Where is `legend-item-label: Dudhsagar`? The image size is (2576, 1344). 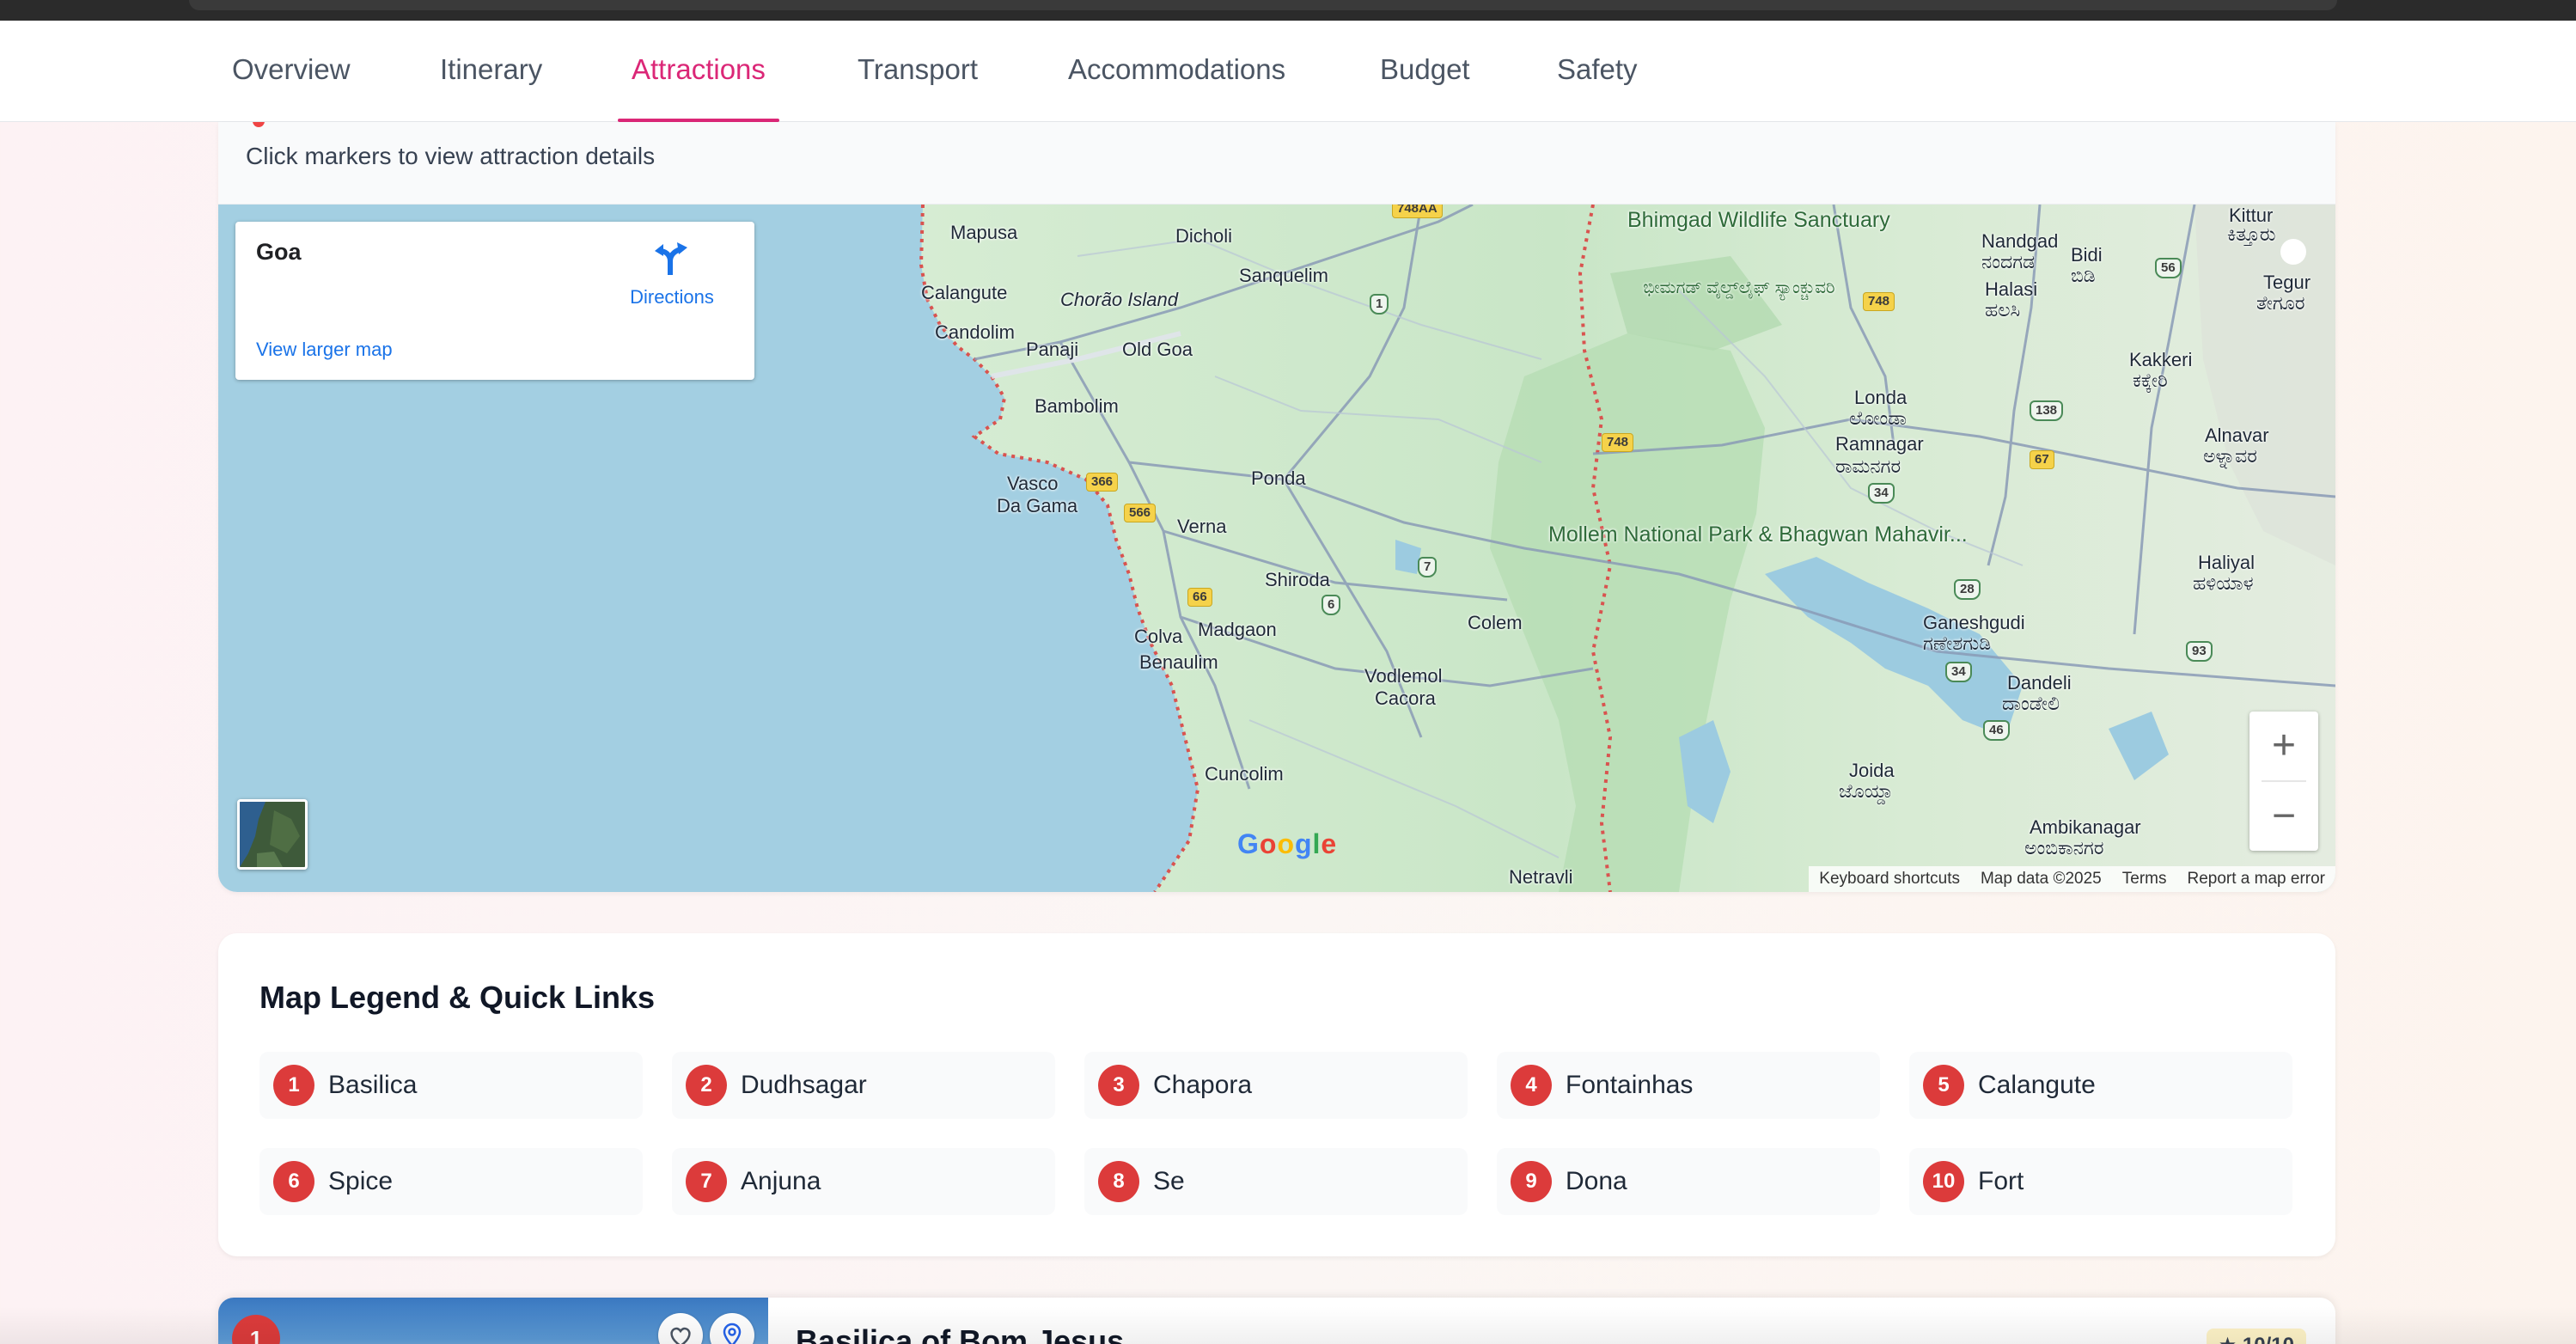
legend-item-label: Dudhsagar is located at coordinates (804, 1085).